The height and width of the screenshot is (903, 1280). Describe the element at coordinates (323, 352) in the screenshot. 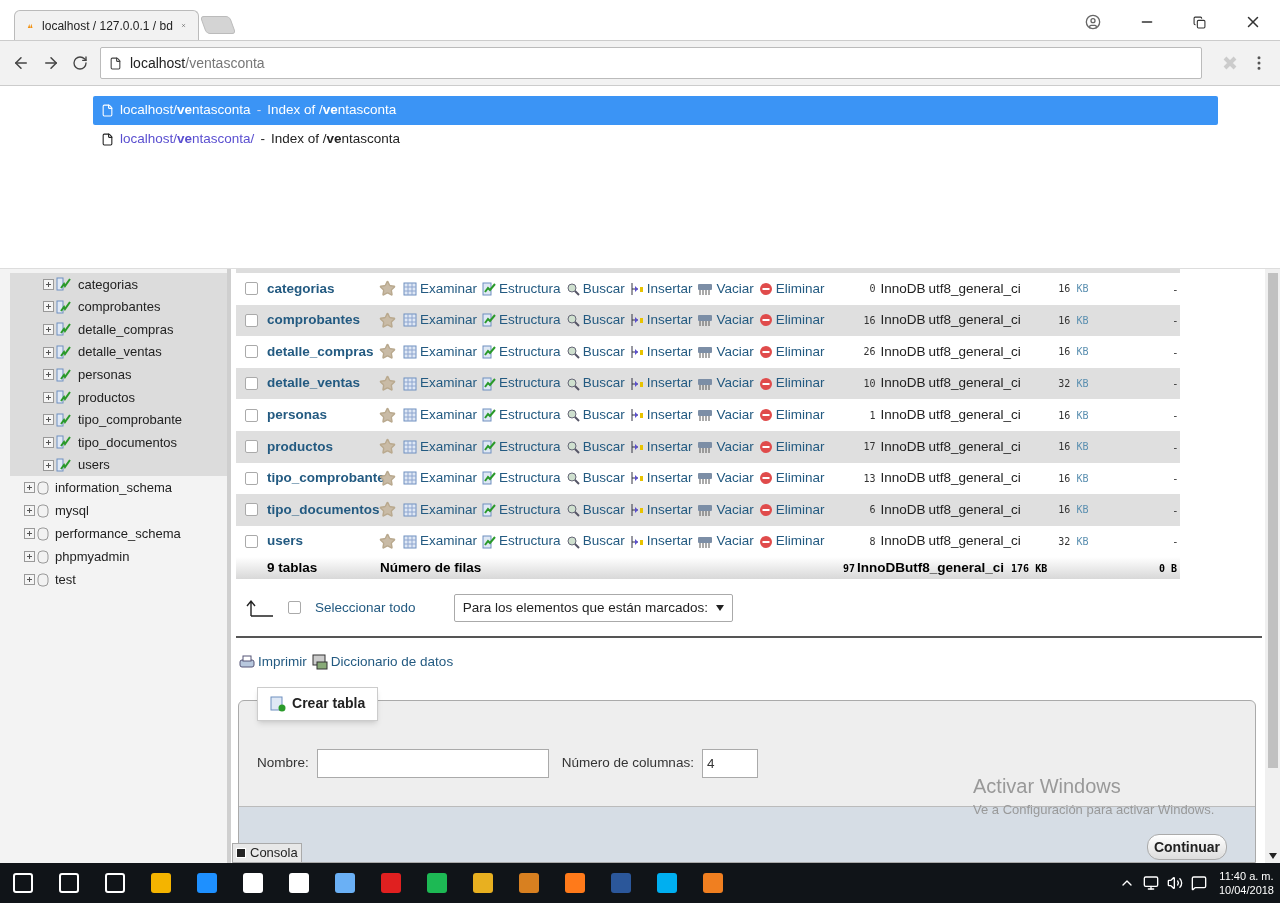

I see `table-name-link: detalle_compras` at that location.